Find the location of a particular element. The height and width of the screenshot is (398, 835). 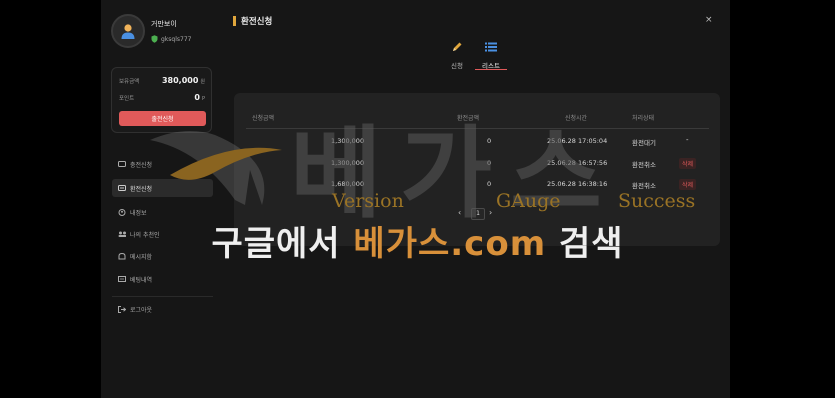

profile-id-text: gksqls777 is located at coordinates (176, 39).